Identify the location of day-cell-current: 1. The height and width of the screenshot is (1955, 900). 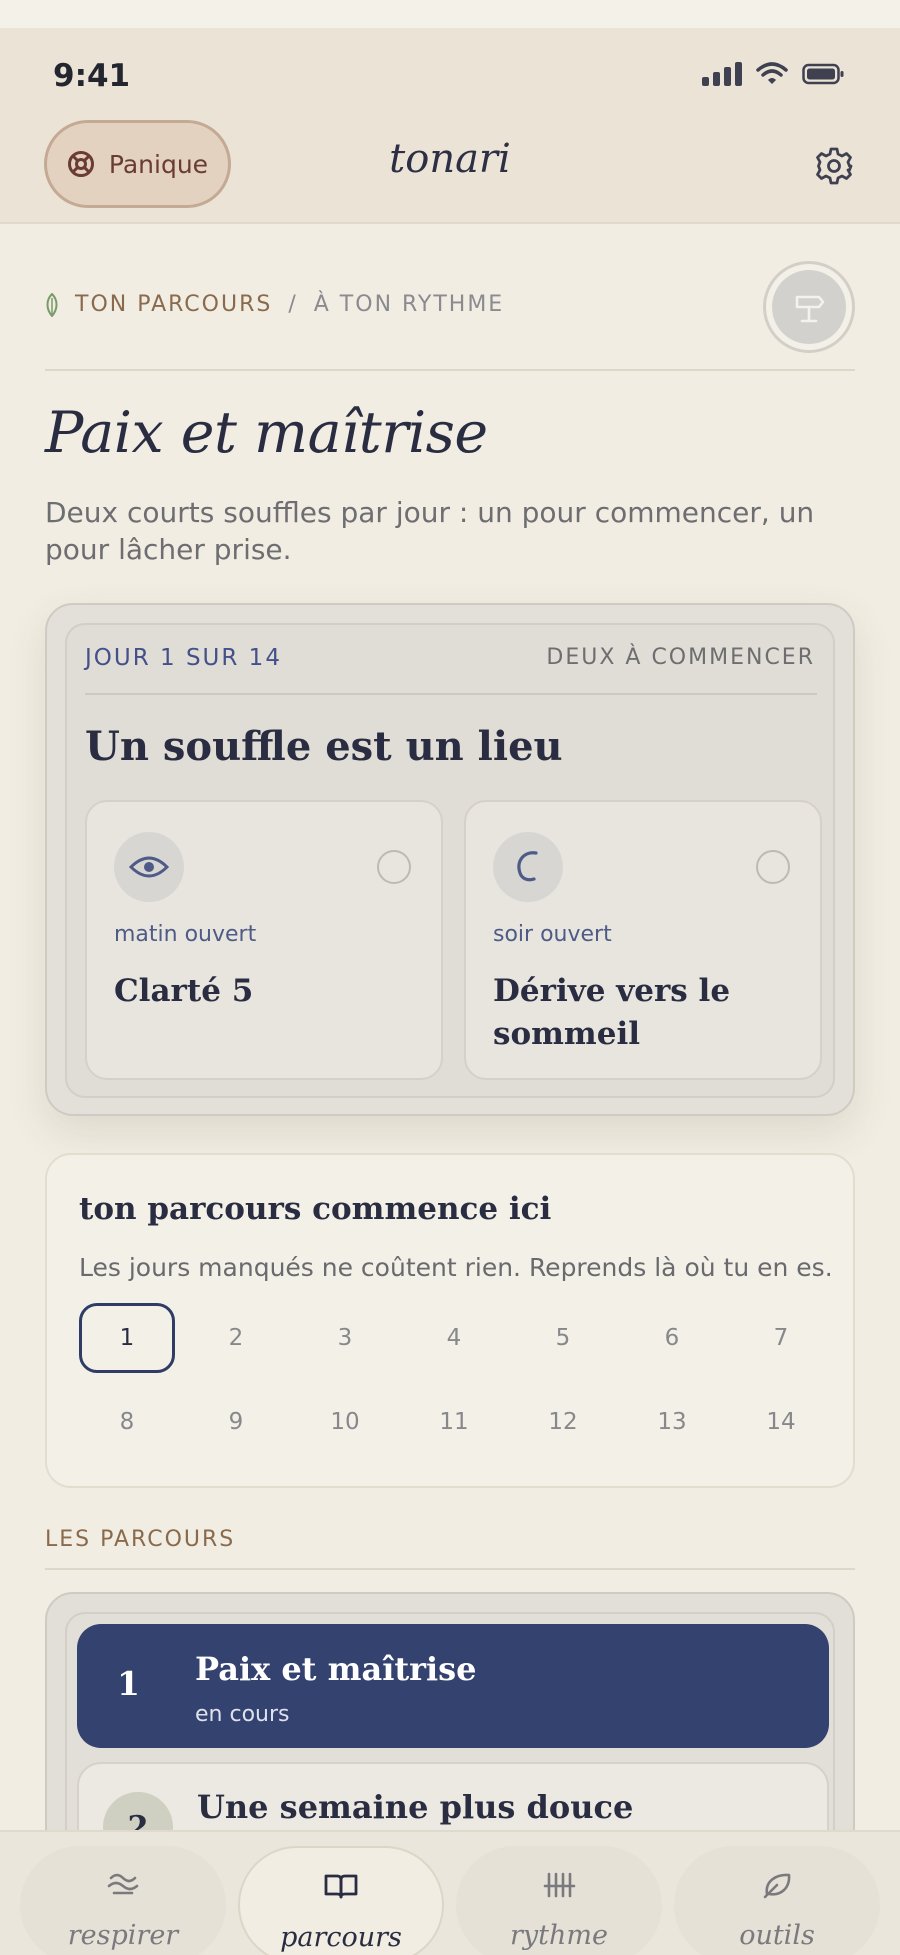
(127, 1338).